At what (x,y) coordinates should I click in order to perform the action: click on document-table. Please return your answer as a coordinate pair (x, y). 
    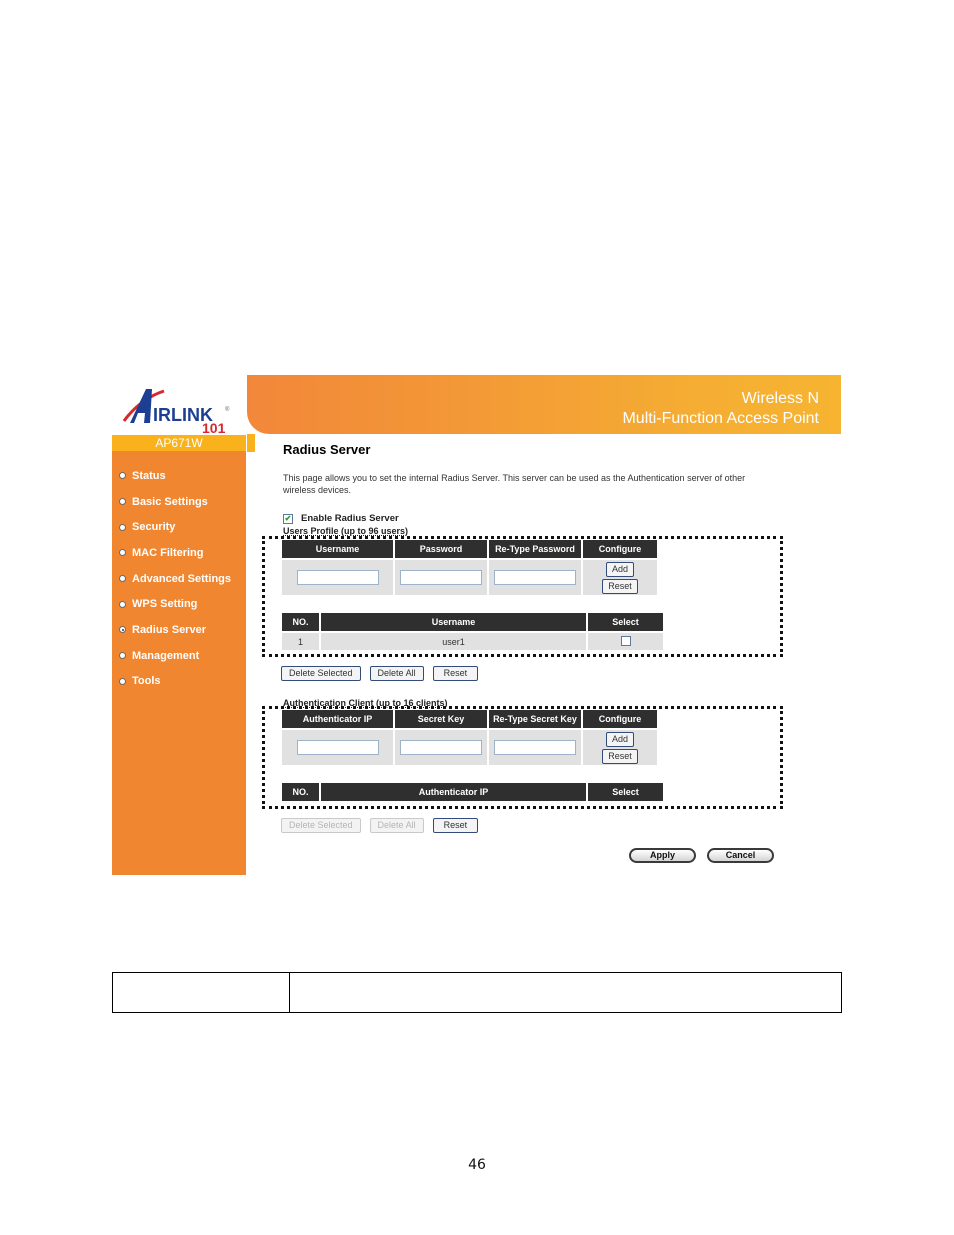
    Looking at the image, I should click on (477, 992).